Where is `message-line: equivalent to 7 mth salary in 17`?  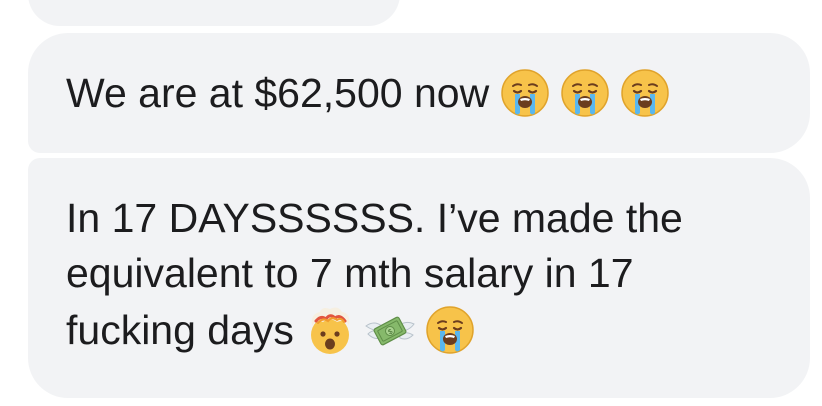 message-line: equivalent to 7 mth salary in 17 is located at coordinates (423, 273).